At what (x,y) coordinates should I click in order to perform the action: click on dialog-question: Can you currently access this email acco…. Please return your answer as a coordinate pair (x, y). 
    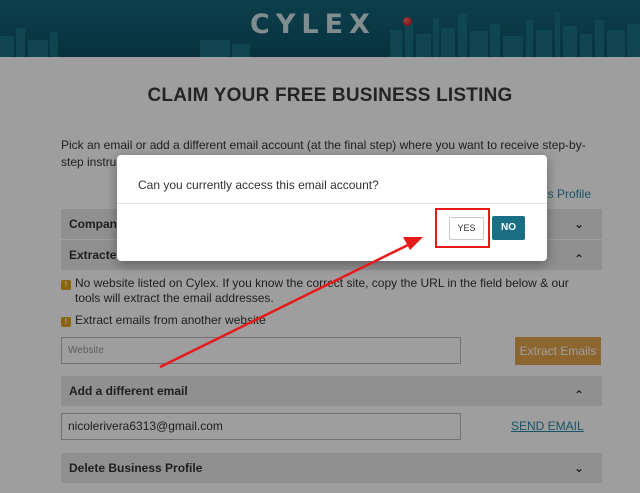
    Looking at the image, I should click on (258, 185).